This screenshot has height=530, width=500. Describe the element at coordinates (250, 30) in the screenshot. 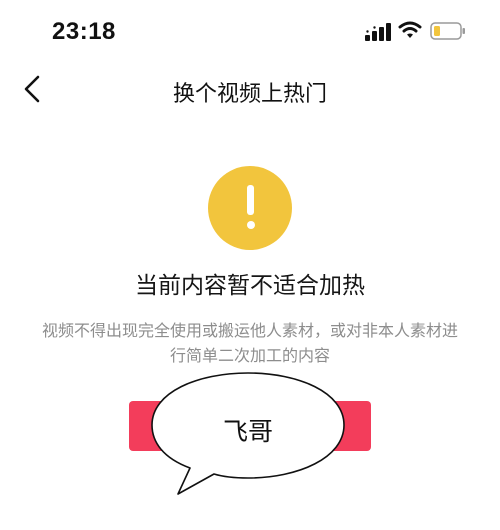

I see `status-bar: 23:18` at that location.